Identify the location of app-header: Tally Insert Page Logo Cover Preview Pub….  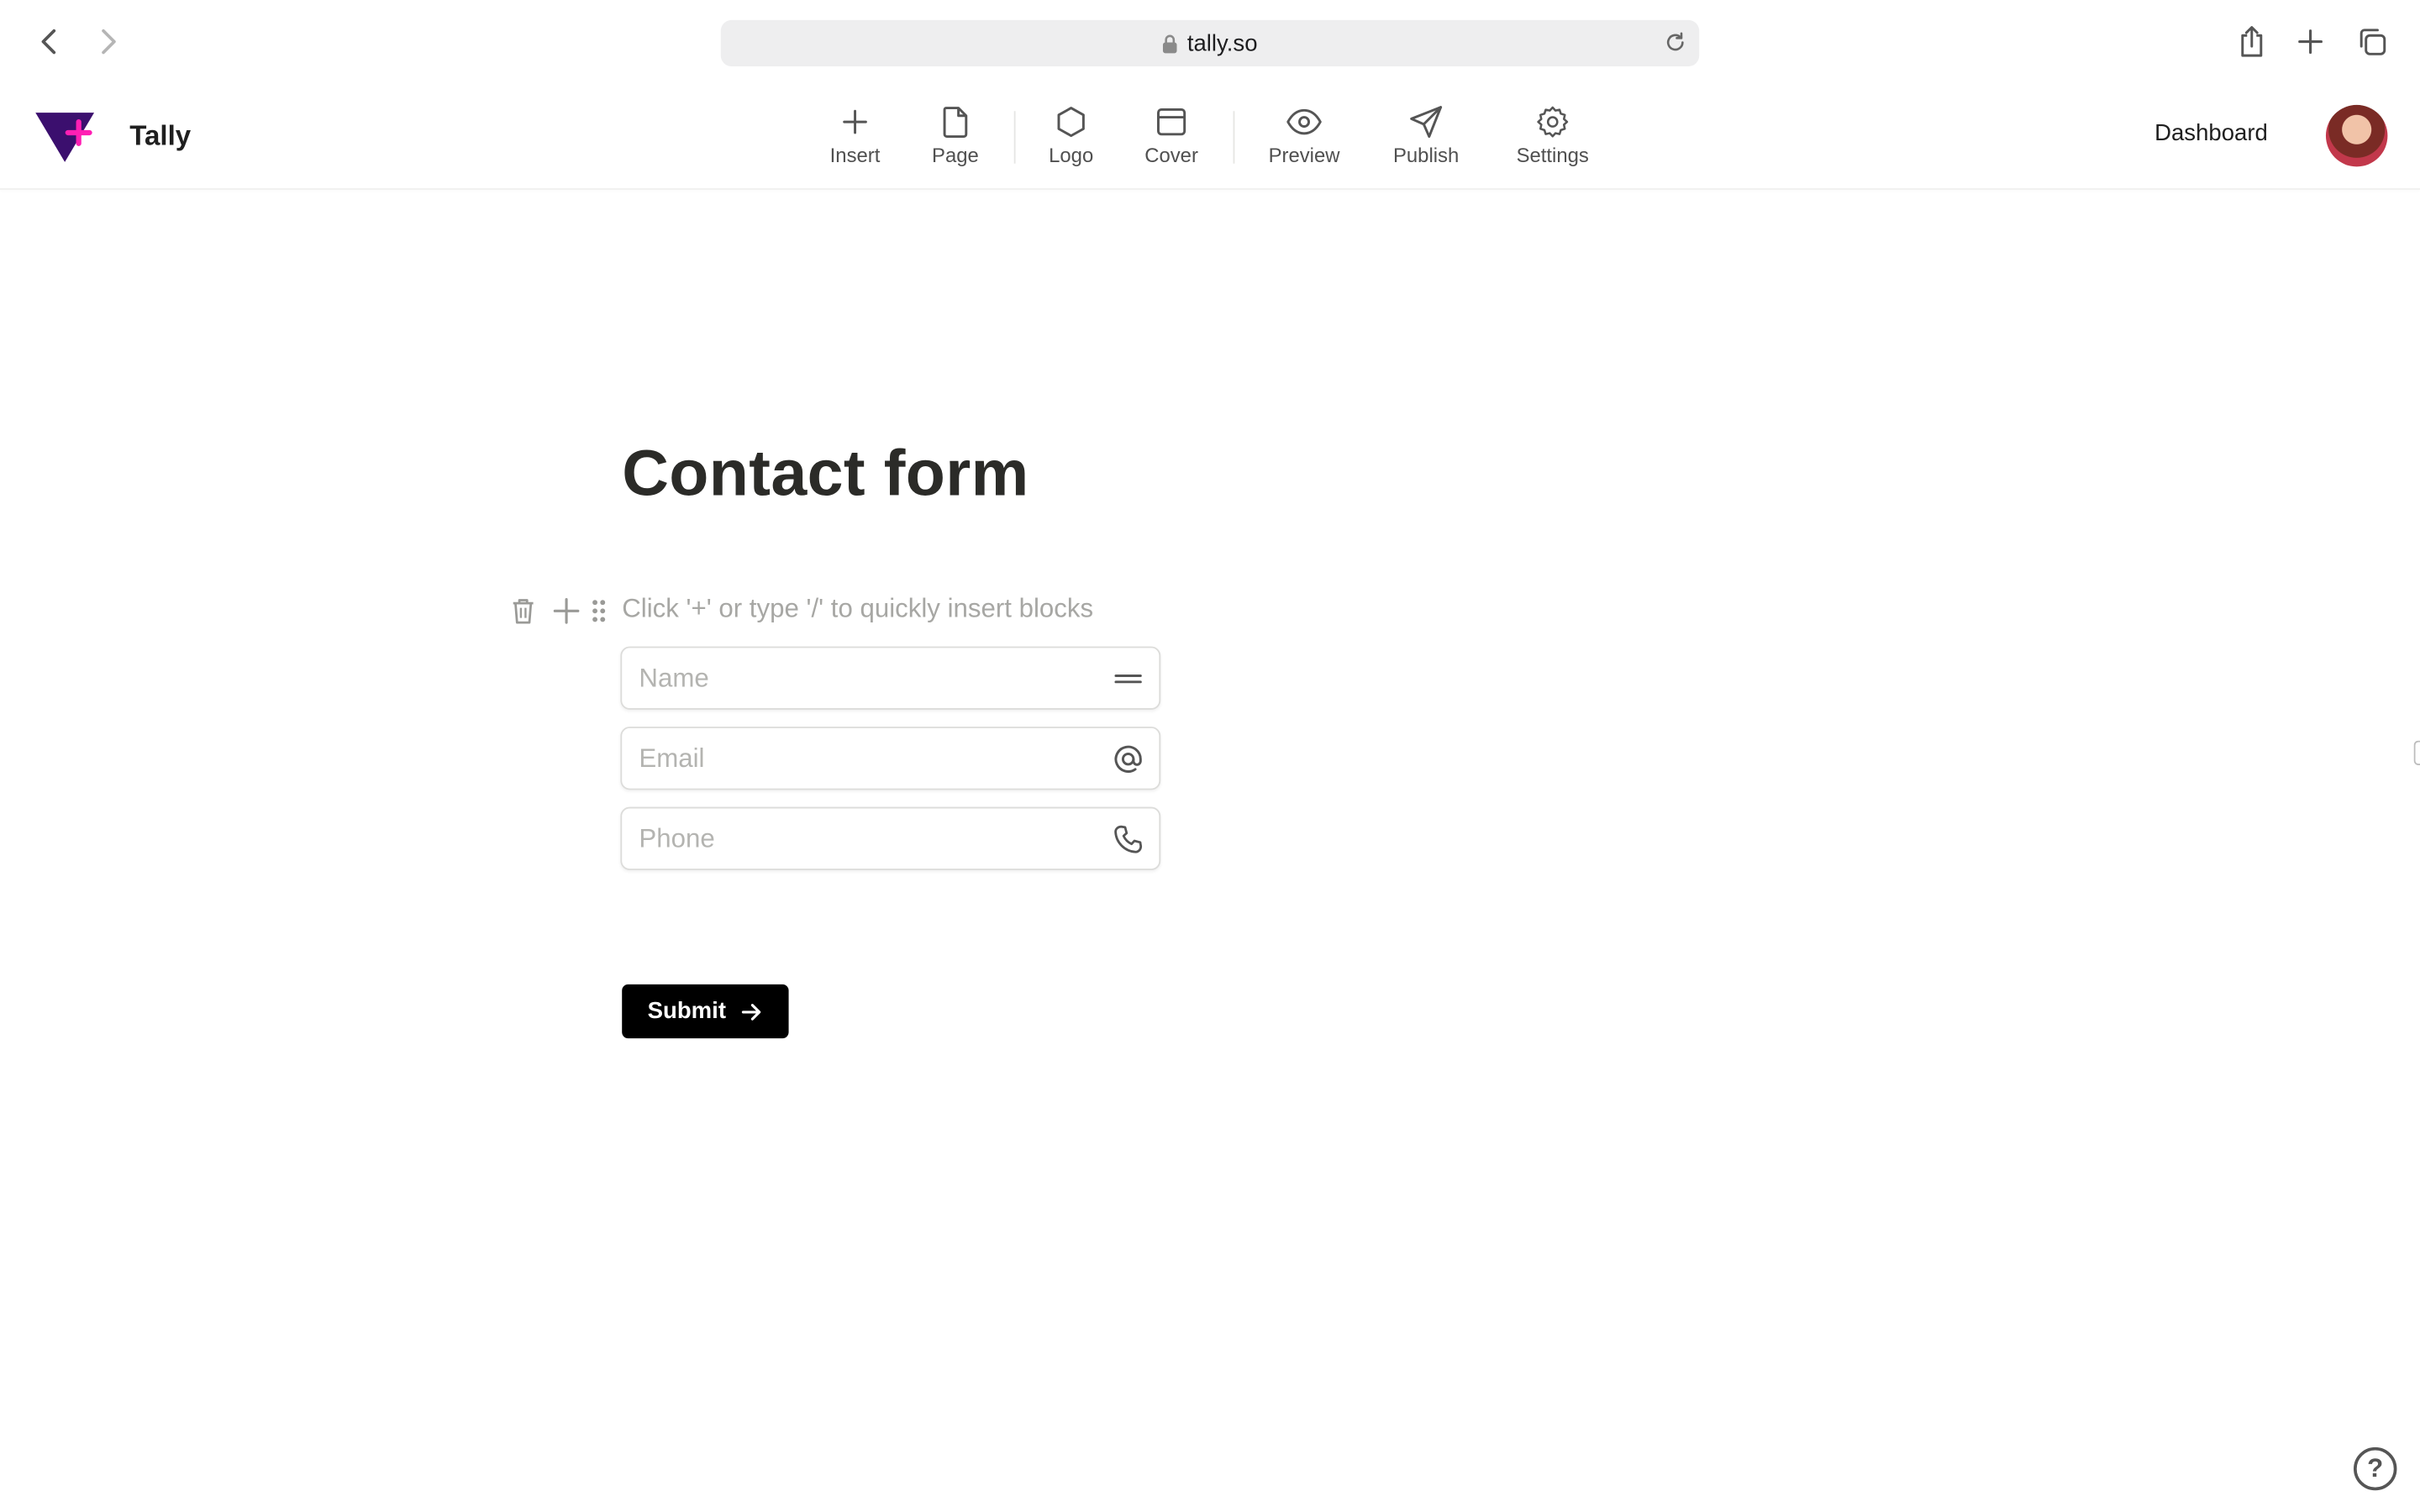
(1210, 138).